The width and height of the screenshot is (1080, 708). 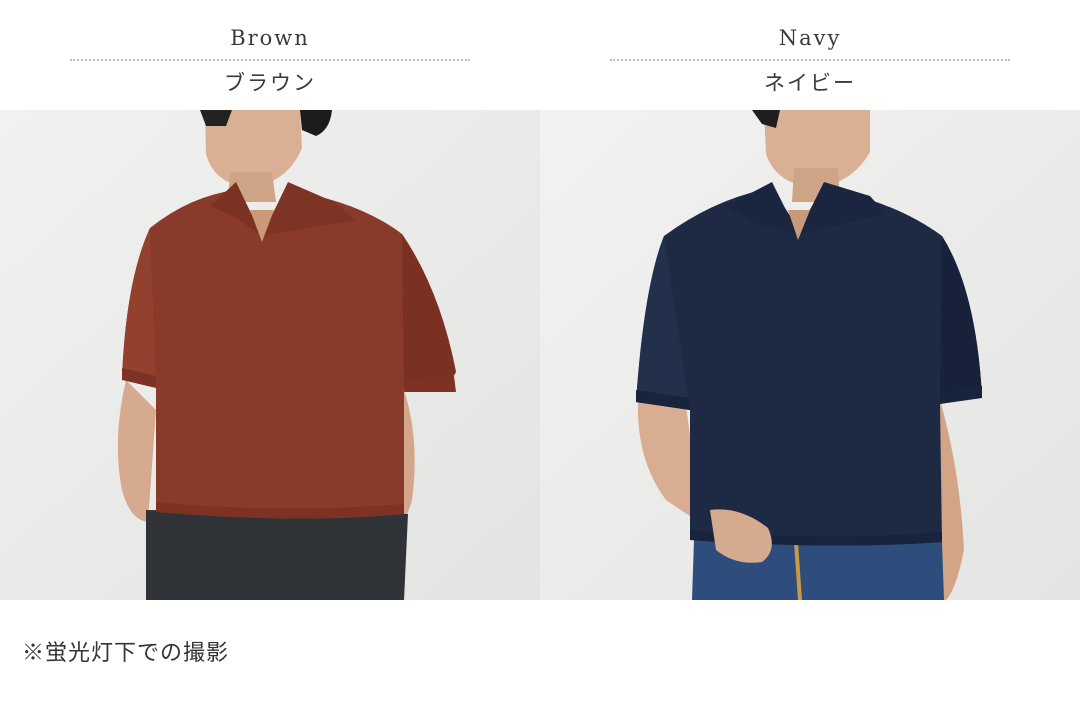 What do you see at coordinates (270, 55) in the screenshot?
I see `variant-label-brown: Brown ブラウン` at bounding box center [270, 55].